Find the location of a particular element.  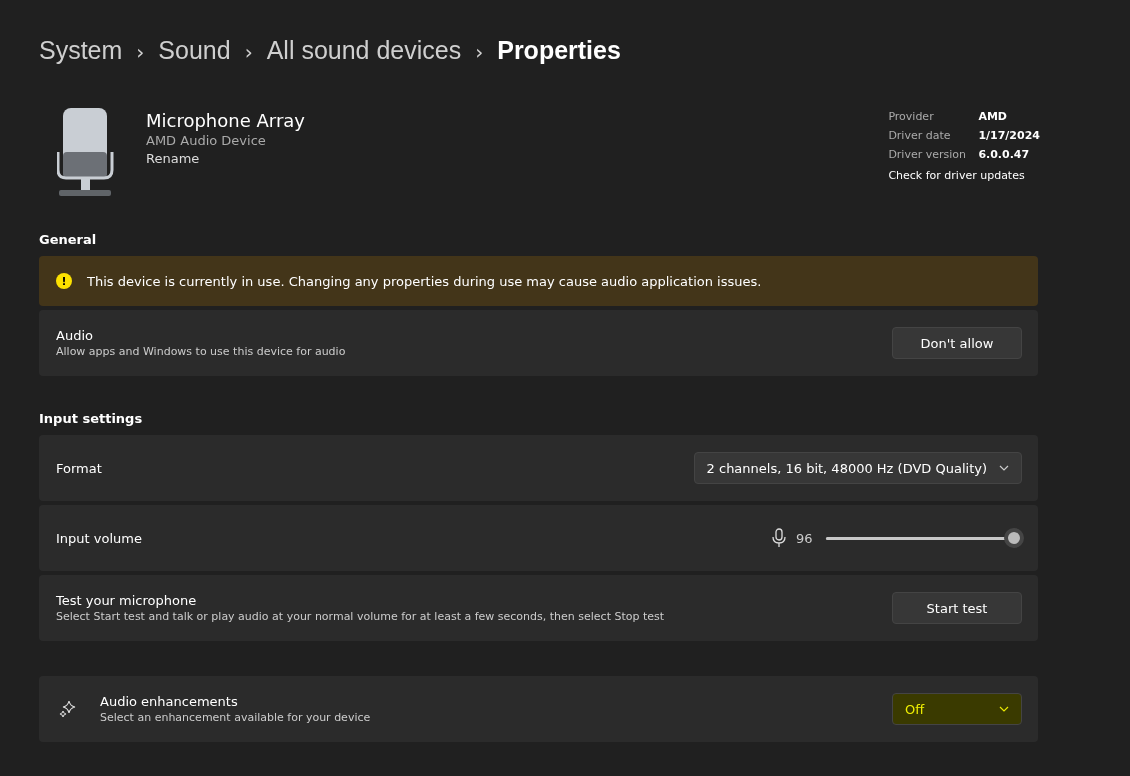

driver-label: Provider is located at coordinates (911, 117).